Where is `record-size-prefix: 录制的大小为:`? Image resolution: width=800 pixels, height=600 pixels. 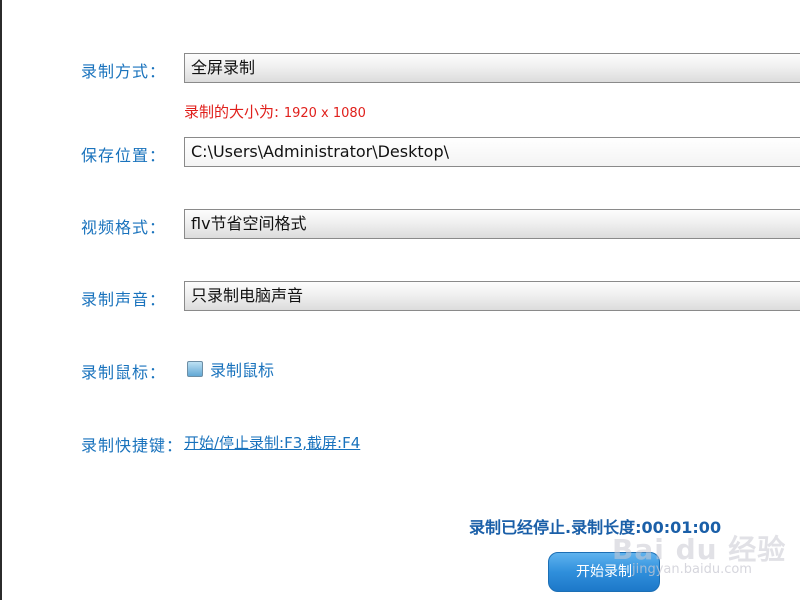
record-size-prefix: 录制的大小为: is located at coordinates (234, 112).